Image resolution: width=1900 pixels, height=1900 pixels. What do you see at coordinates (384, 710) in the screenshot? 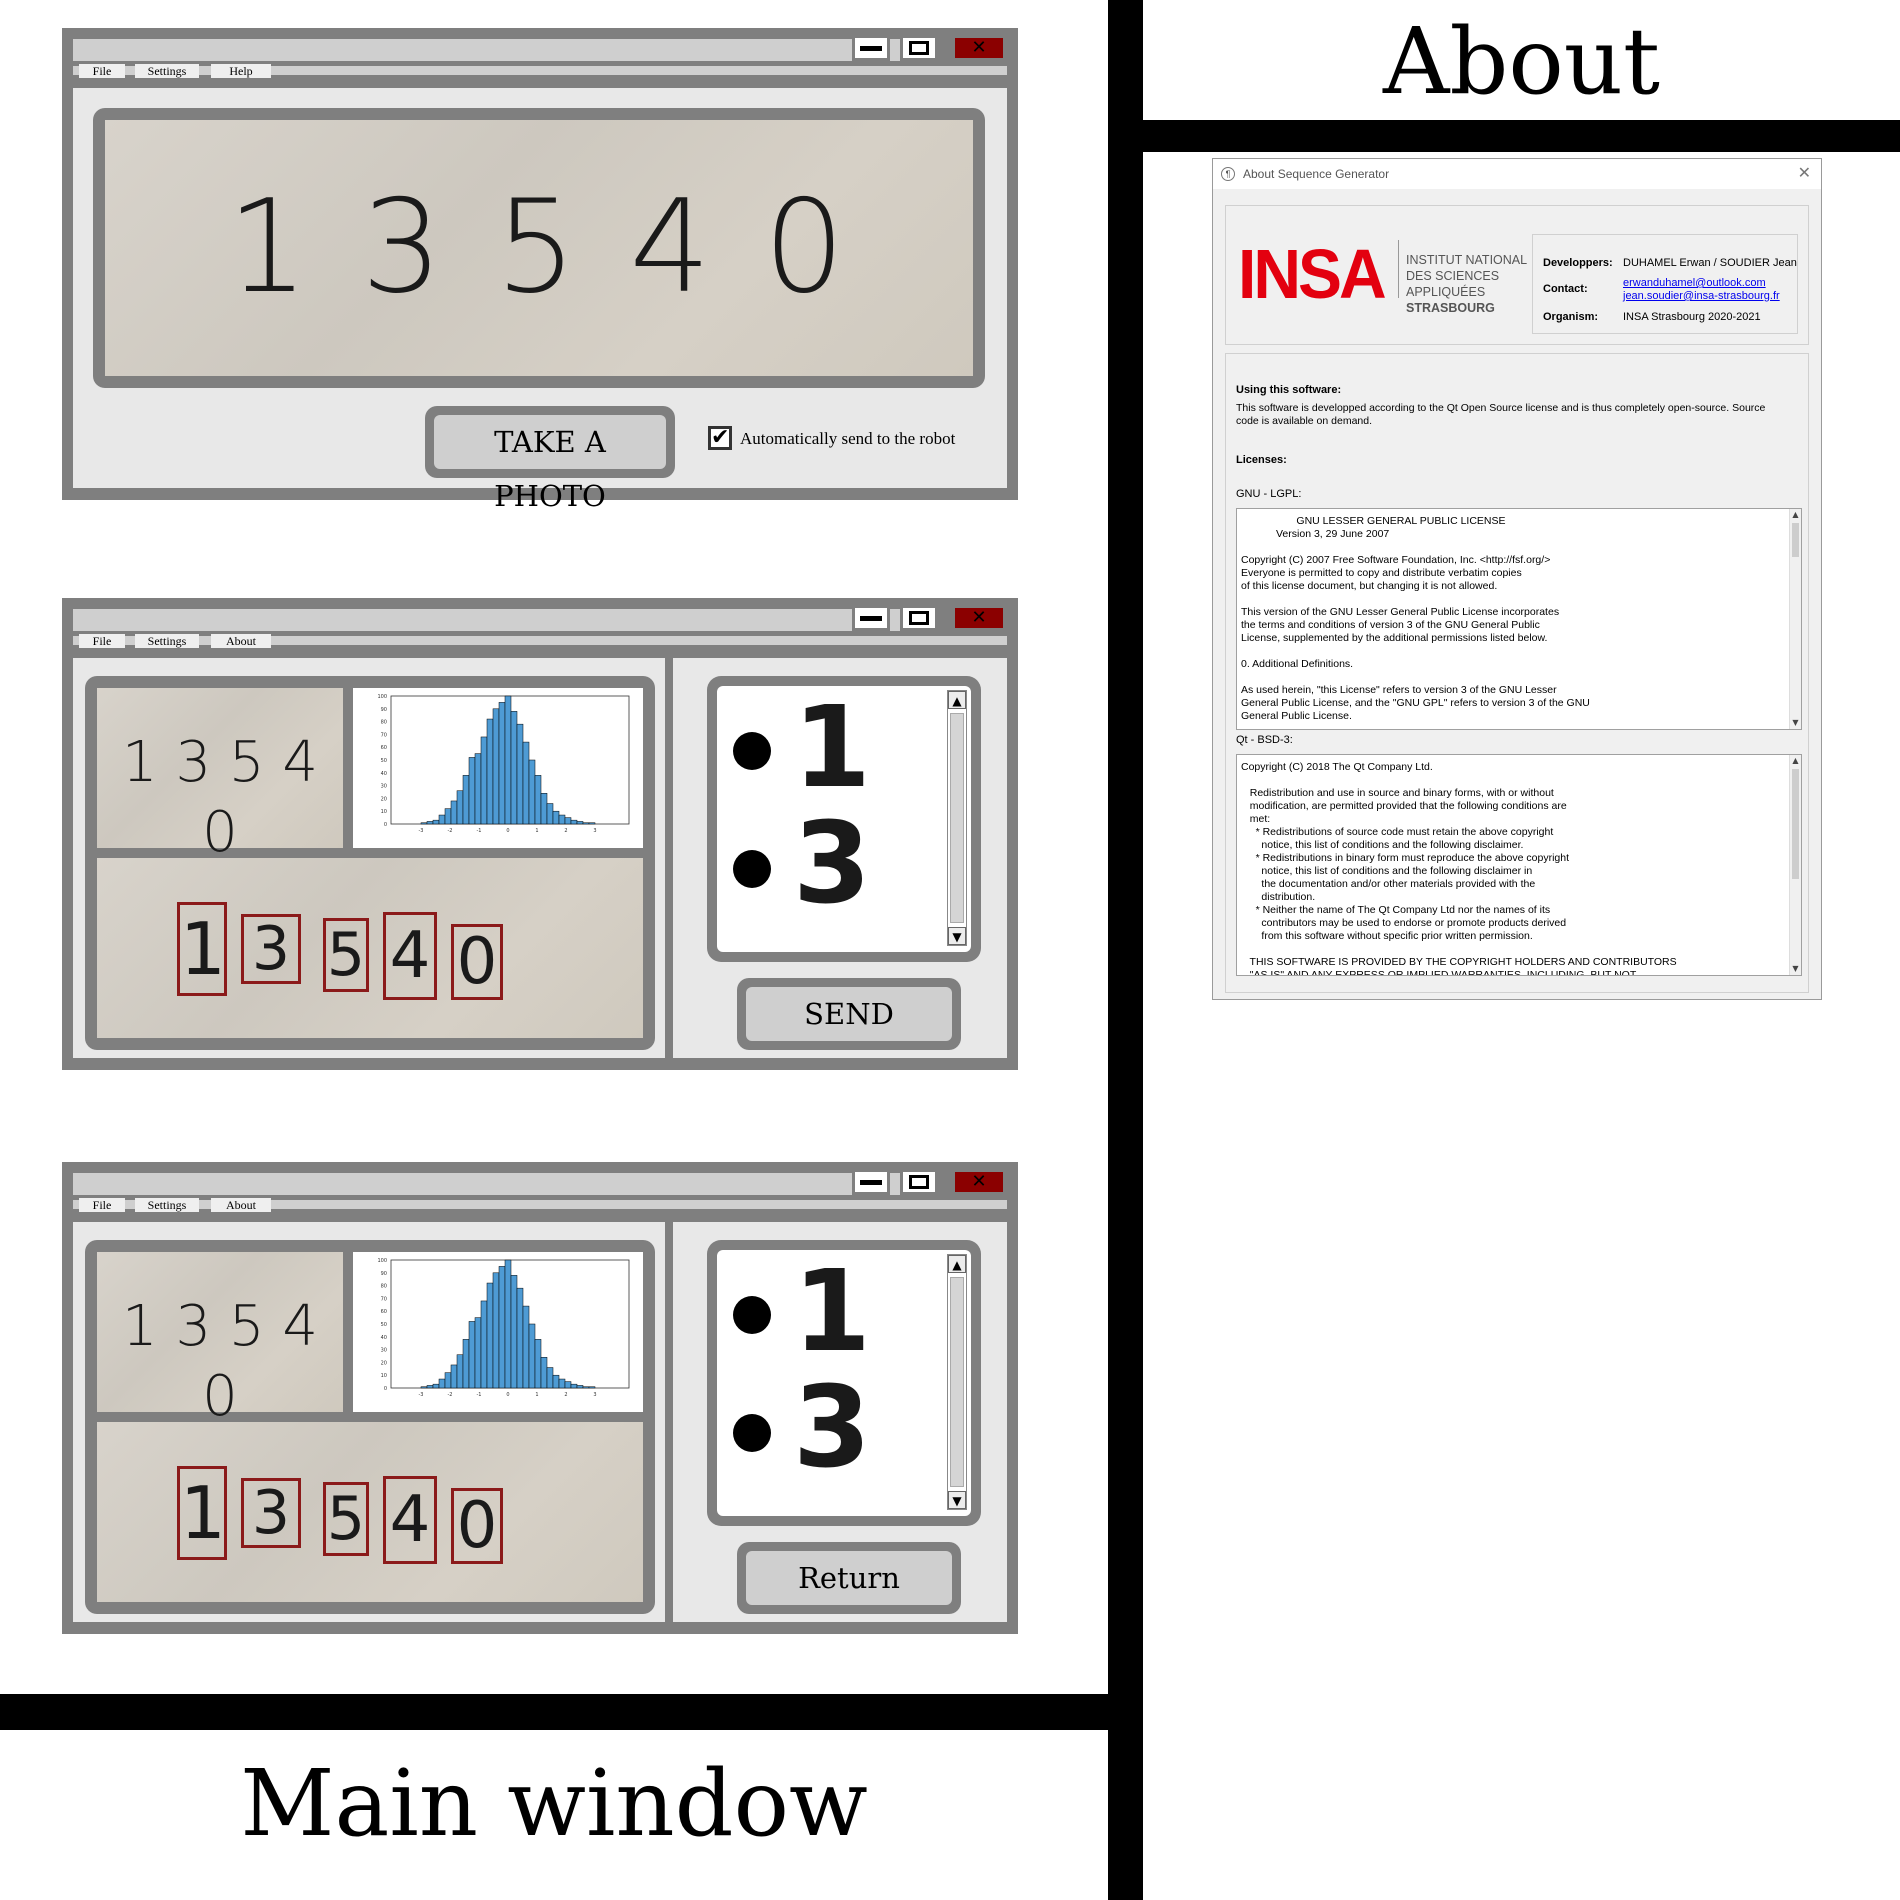
I see `y-tick-label: 90` at bounding box center [384, 710].